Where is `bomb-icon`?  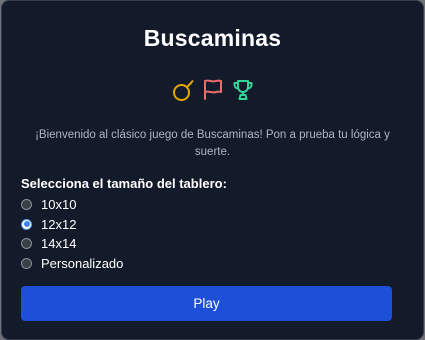
bomb-icon is located at coordinates (183, 90).